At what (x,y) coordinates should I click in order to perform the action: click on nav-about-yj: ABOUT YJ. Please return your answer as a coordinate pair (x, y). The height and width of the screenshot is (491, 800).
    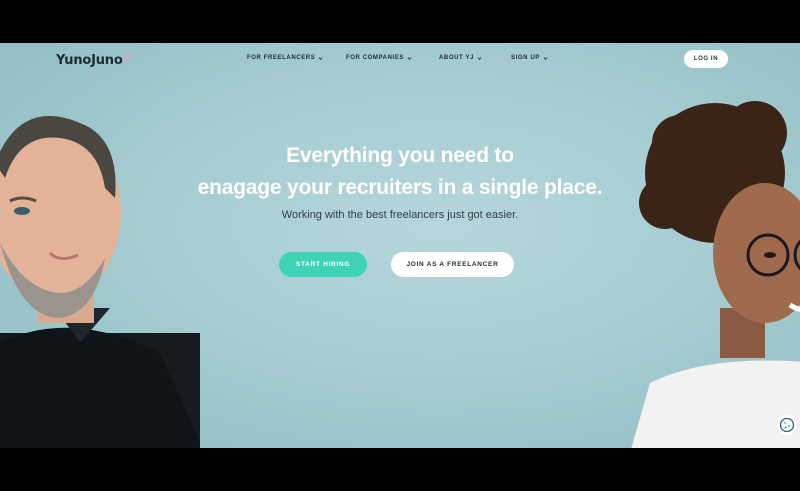
    Looking at the image, I should click on (460, 58).